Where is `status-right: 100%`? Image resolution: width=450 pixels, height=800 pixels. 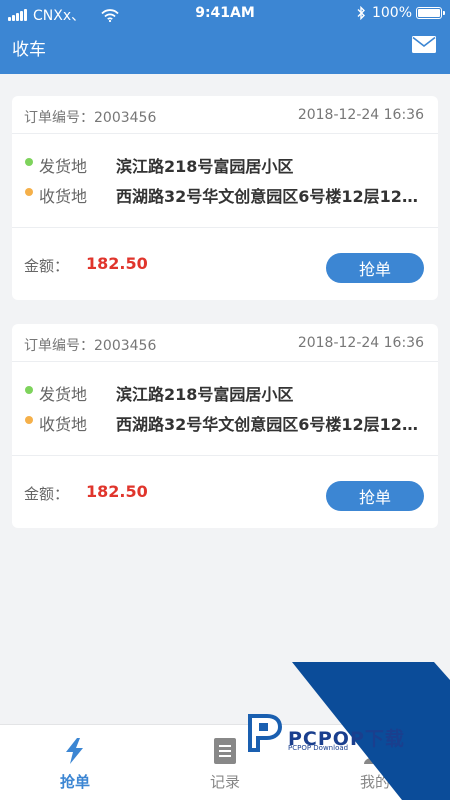
status-right: 100% is located at coordinates (400, 13).